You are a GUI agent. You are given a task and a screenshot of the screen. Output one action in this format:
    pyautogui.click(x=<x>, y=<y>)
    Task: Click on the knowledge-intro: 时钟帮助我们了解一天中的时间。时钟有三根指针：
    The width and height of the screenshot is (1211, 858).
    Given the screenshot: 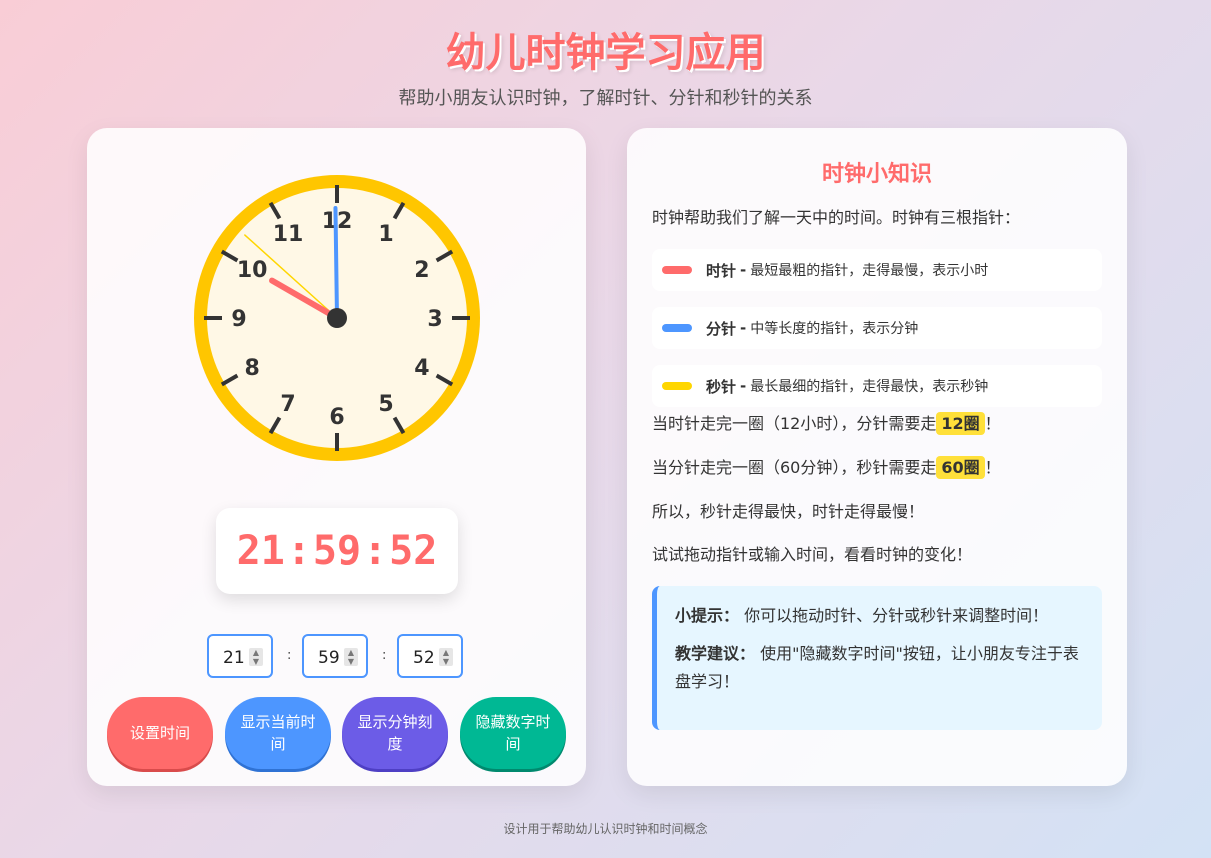 What is the action you would take?
    pyautogui.click(x=836, y=217)
    